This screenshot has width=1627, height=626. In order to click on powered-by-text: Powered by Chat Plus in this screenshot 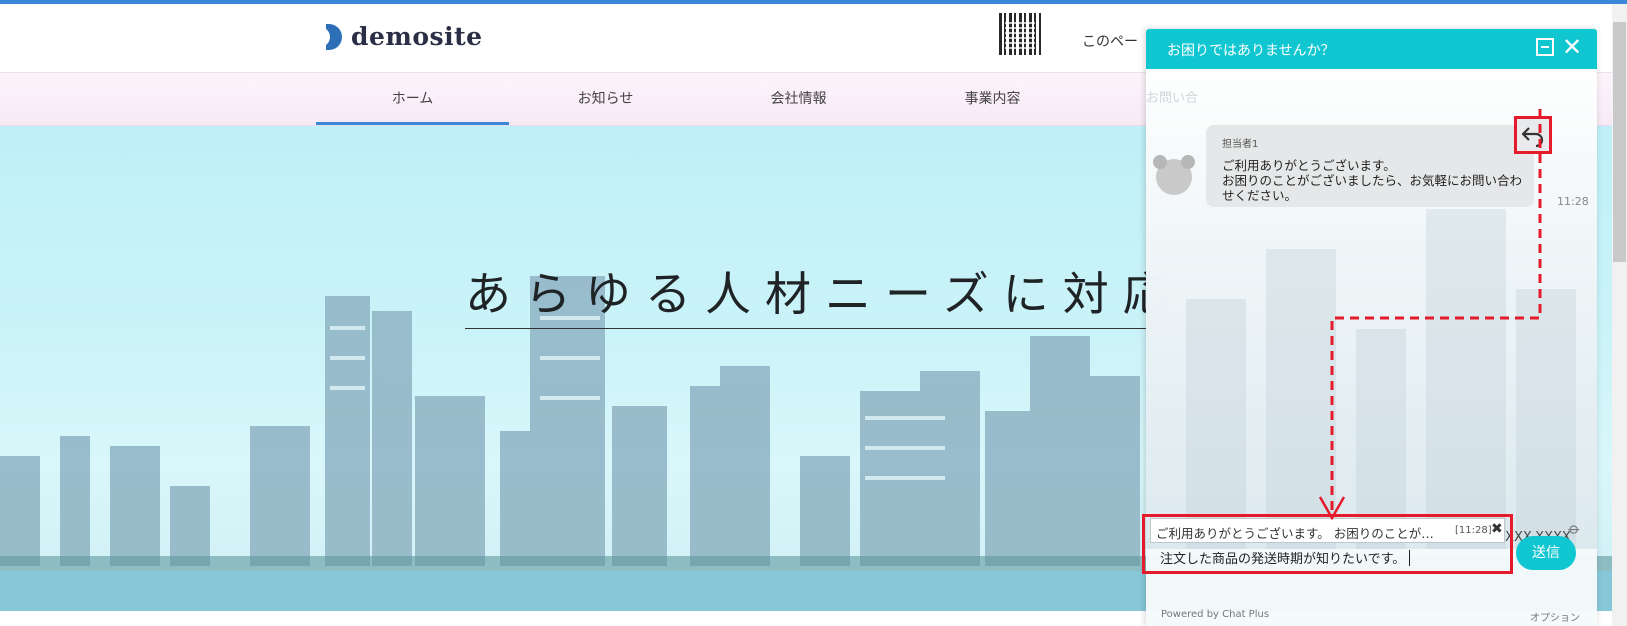, I will do `click(1215, 614)`.